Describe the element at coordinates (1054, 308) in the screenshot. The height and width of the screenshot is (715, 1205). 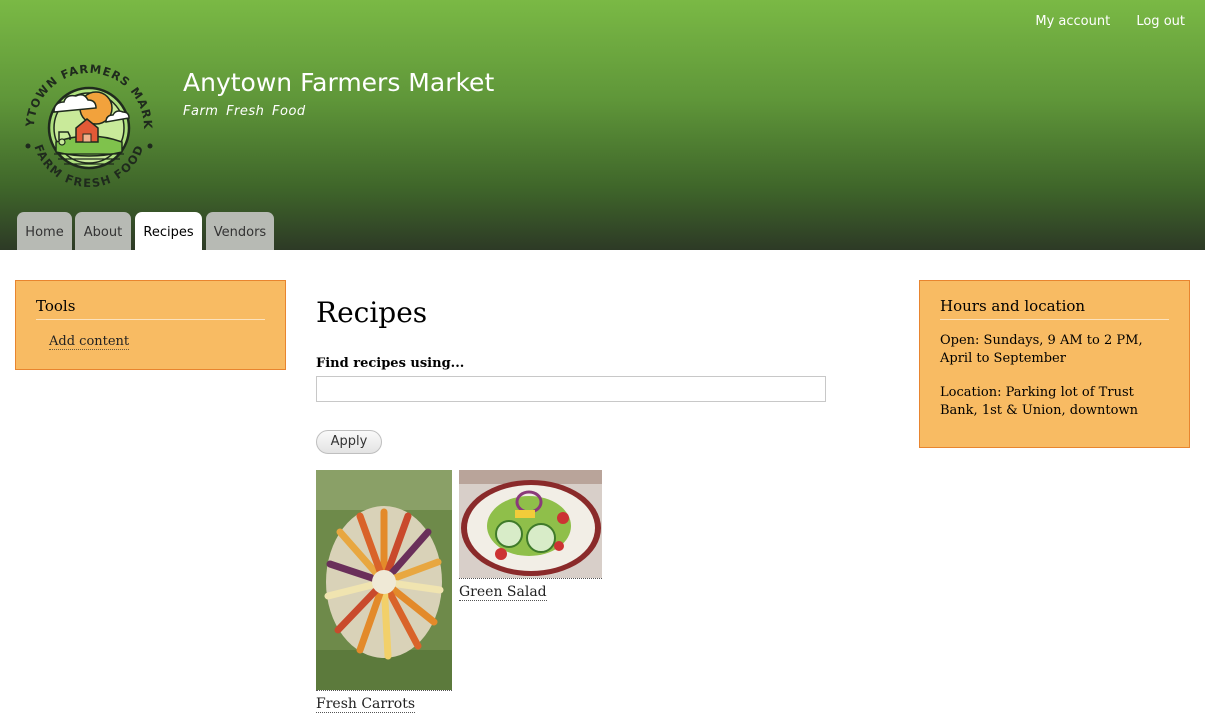
I see `hours-title: Hours and location` at that location.